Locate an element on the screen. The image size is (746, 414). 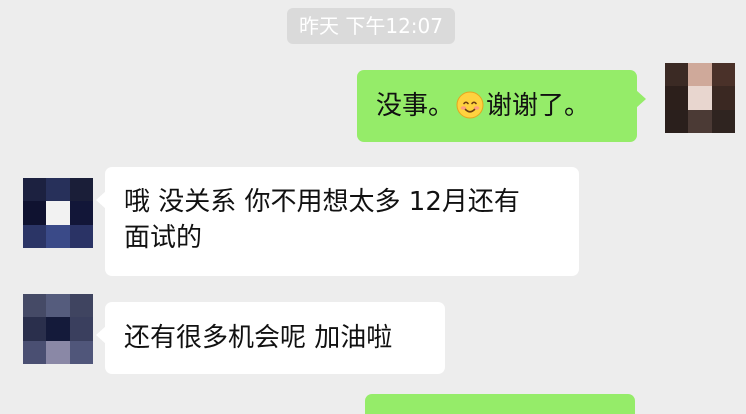
my-avatar is located at coordinates (700, 98).